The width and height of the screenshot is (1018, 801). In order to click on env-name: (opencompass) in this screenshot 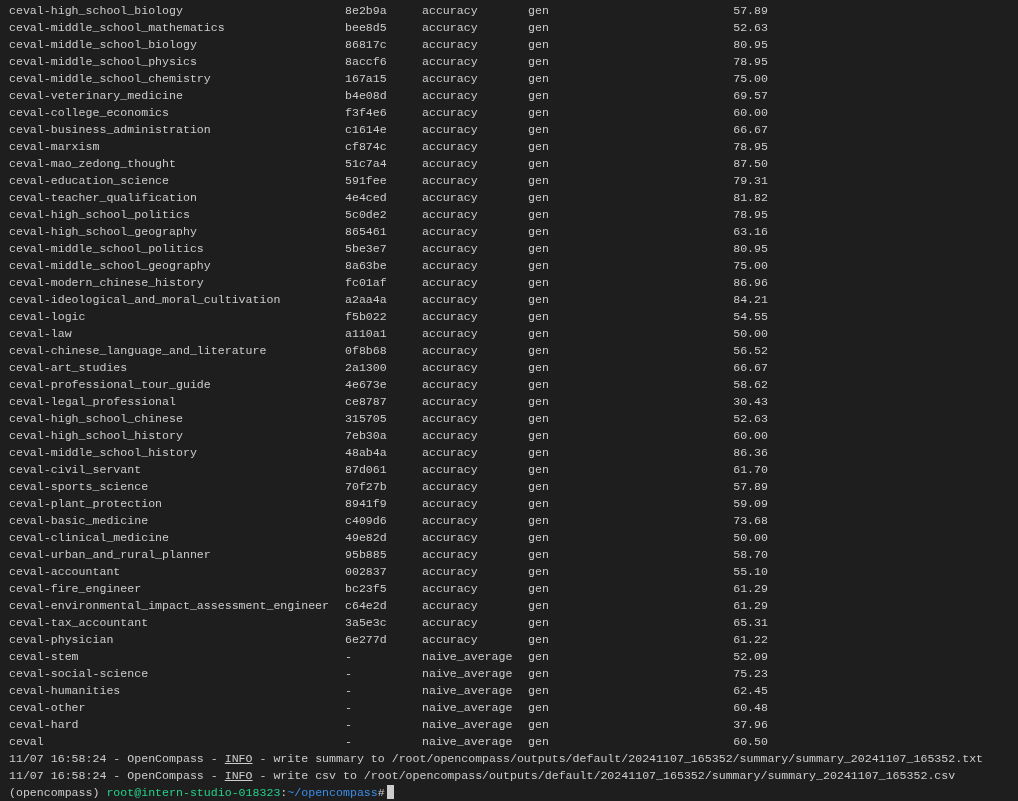, I will do `click(55, 792)`.